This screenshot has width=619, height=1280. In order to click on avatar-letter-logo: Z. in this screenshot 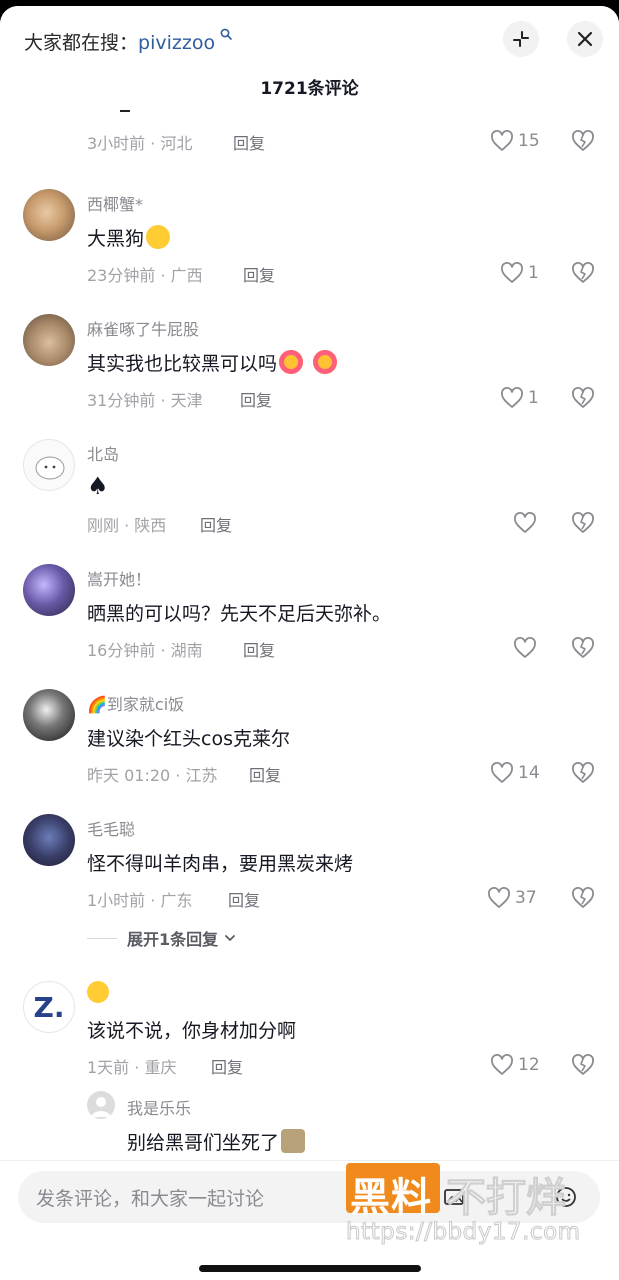, I will do `click(49, 1007)`.